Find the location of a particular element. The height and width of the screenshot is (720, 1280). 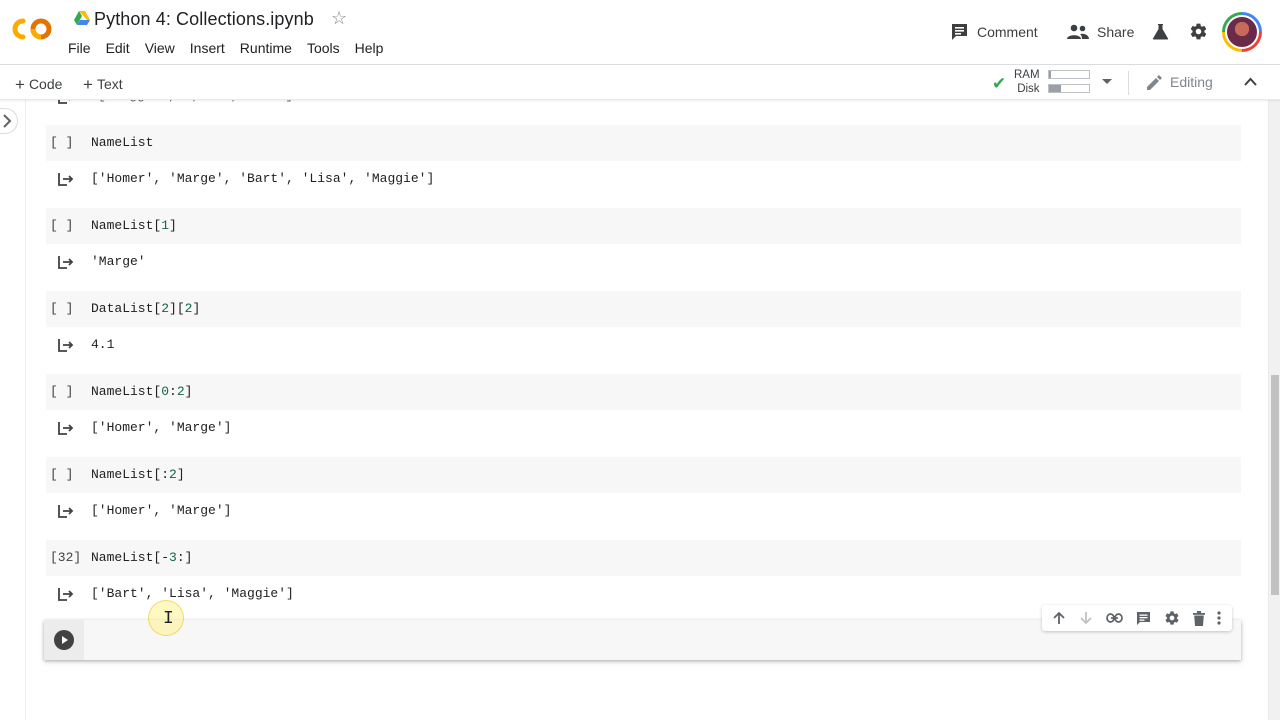

disk-label: Disk is located at coordinates (1028, 89).